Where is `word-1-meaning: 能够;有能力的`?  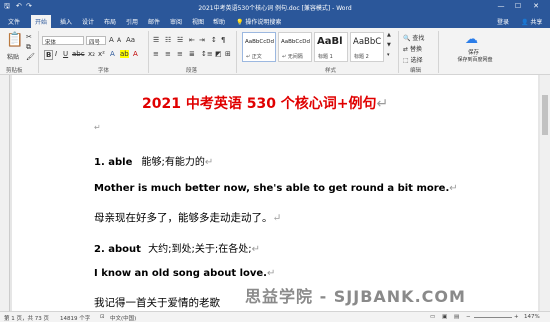
word-1-meaning: 能够;有能力的 is located at coordinates (173, 162).